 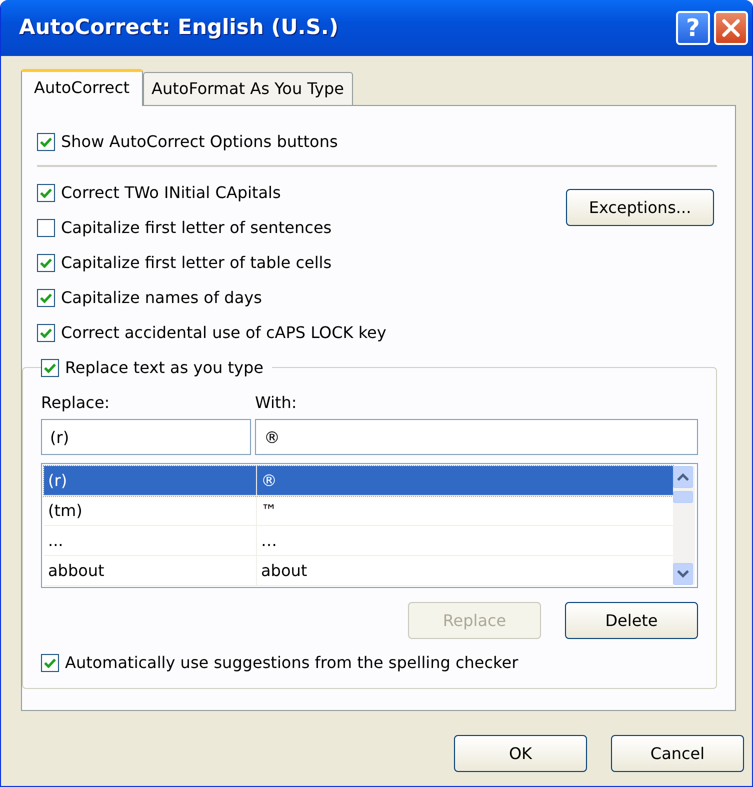 What do you see at coordinates (150, 510) in the screenshot?
I see `table-cell: (tm)` at bounding box center [150, 510].